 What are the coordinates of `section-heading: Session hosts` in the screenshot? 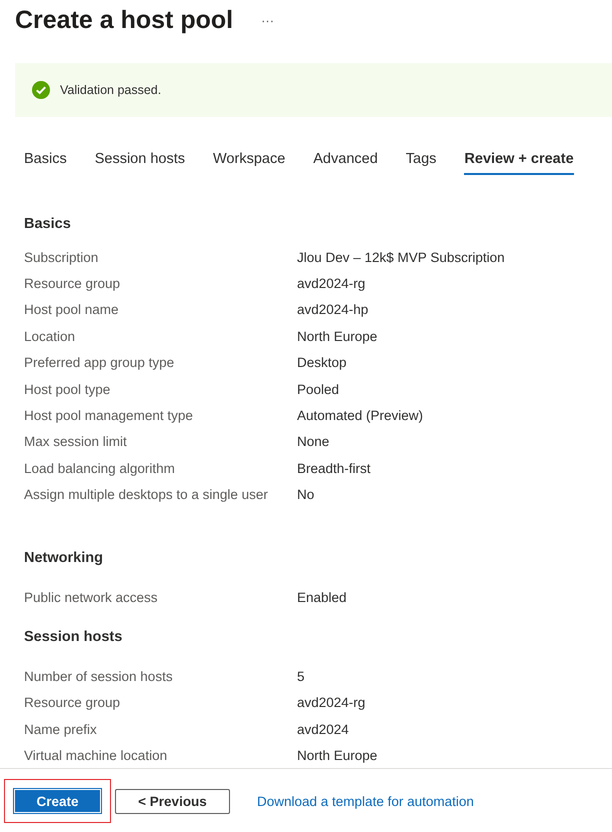 It's located at (74, 638).